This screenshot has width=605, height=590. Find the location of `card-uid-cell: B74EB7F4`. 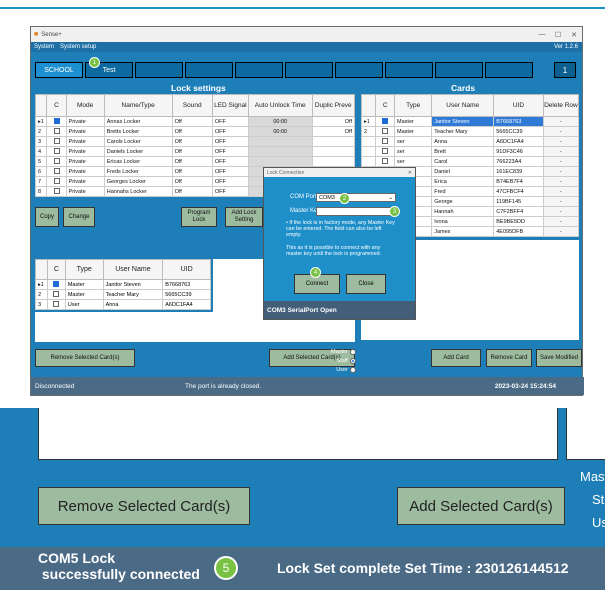

card-uid-cell: B74EB7F4 is located at coordinates (518, 181).